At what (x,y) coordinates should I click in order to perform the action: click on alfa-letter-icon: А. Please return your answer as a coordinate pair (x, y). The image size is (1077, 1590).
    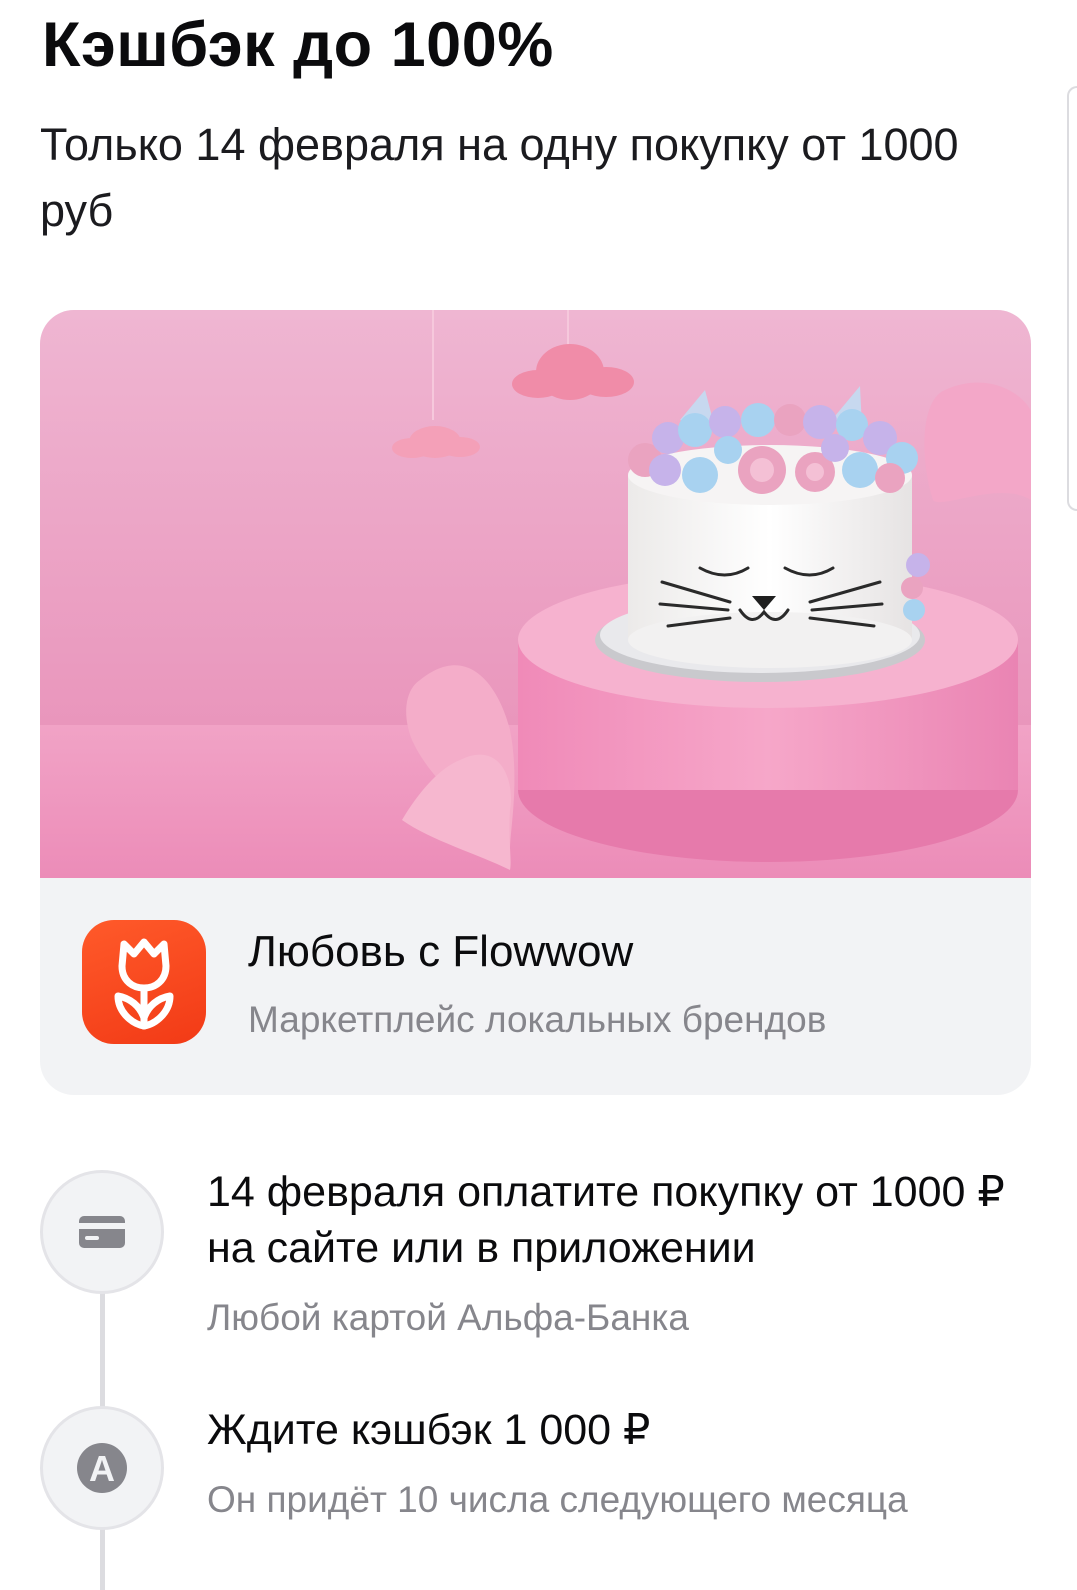
    Looking at the image, I should click on (102, 1468).